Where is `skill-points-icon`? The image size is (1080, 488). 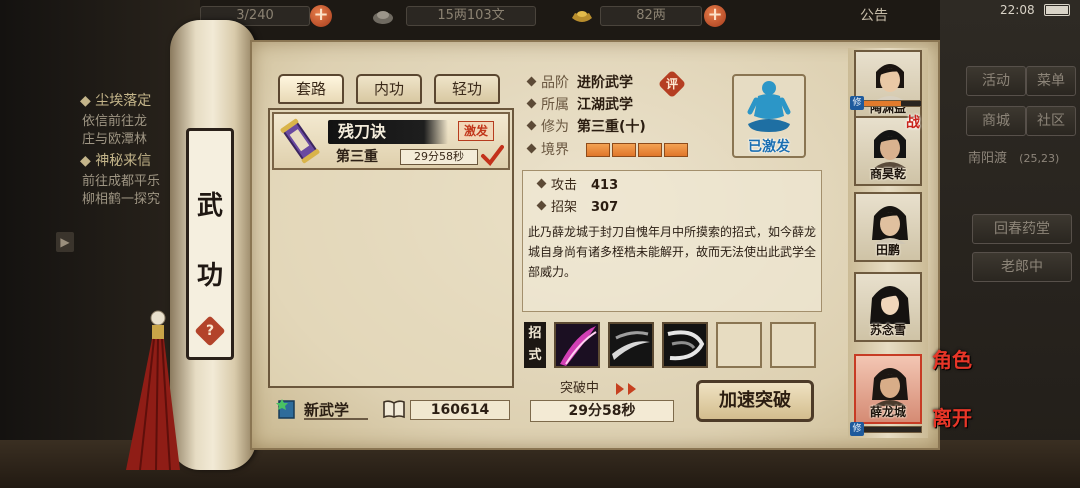
skill-points-icon is located at coordinates (394, 409).